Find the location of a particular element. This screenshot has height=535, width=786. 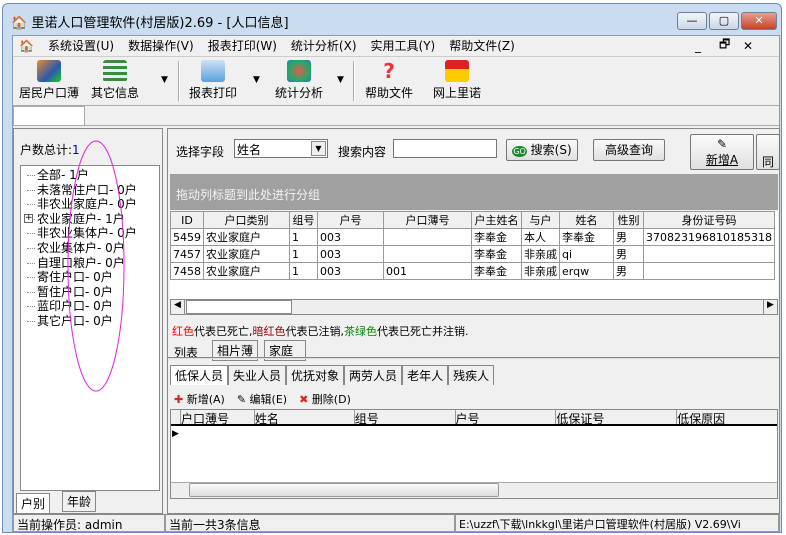

col-header: 低保原因 is located at coordinates (727, 418).